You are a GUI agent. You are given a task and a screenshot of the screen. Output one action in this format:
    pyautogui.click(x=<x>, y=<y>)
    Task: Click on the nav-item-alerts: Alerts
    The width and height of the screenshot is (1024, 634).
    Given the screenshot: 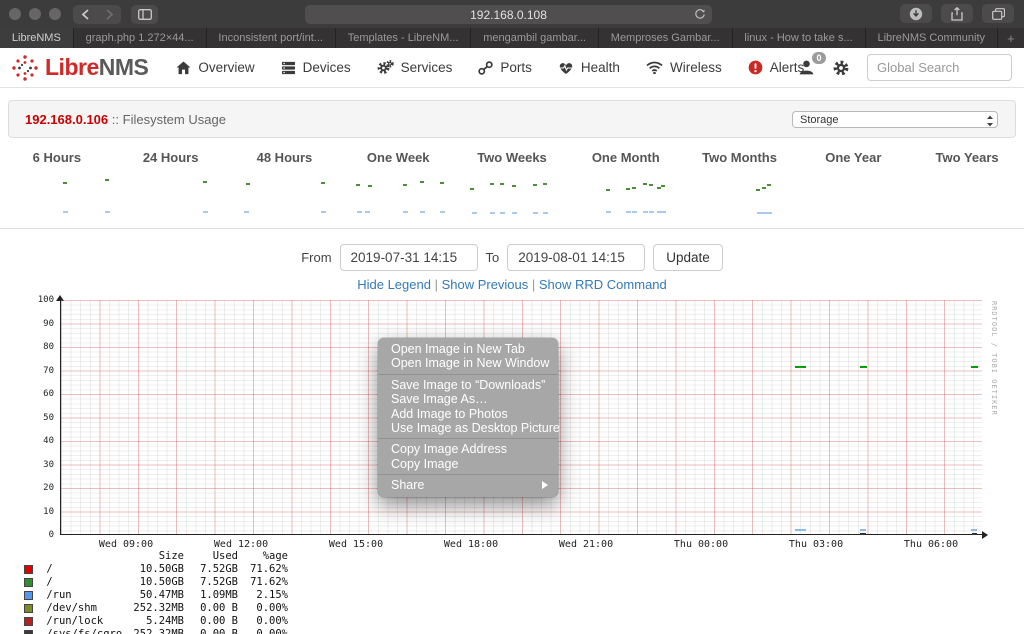 What is the action you would take?
    pyautogui.click(x=776, y=67)
    